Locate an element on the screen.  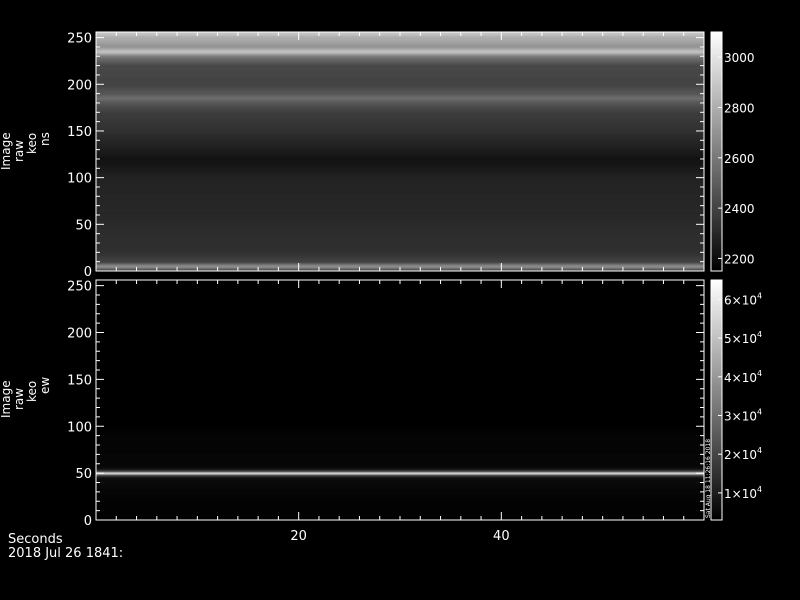
date-label: 2018 Jul 26 1841: is located at coordinates (66, 553).